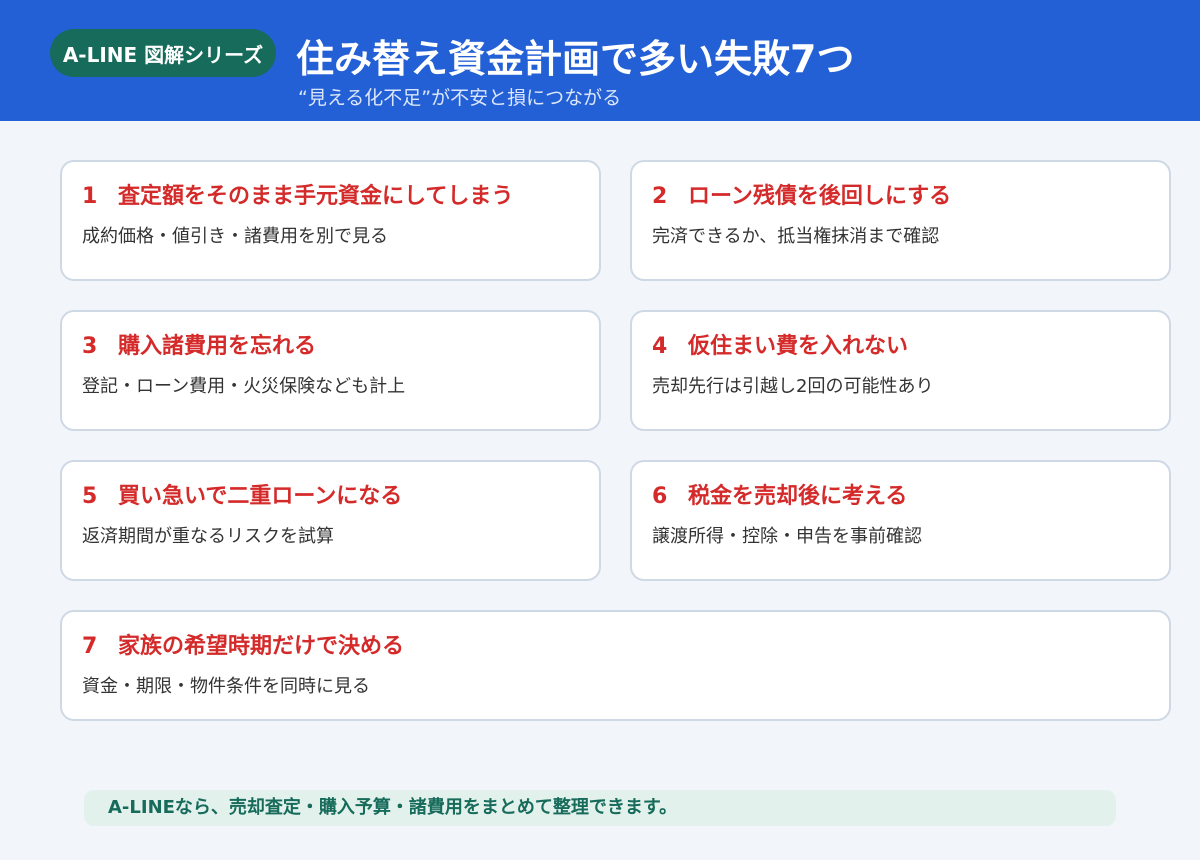  I want to click on page-title: 住み替え資金計画で多い失敗7つ, so click(575, 59).